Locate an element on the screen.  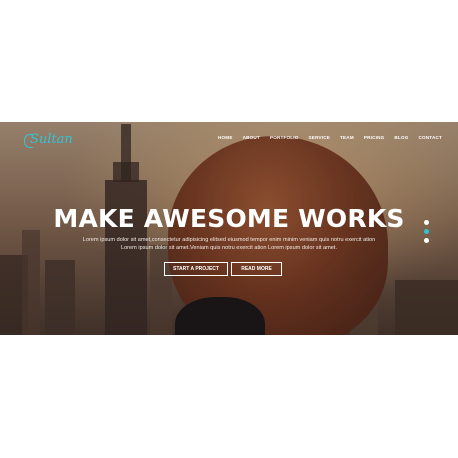
nav-item-pricing: PRICING is located at coordinates (374, 137).